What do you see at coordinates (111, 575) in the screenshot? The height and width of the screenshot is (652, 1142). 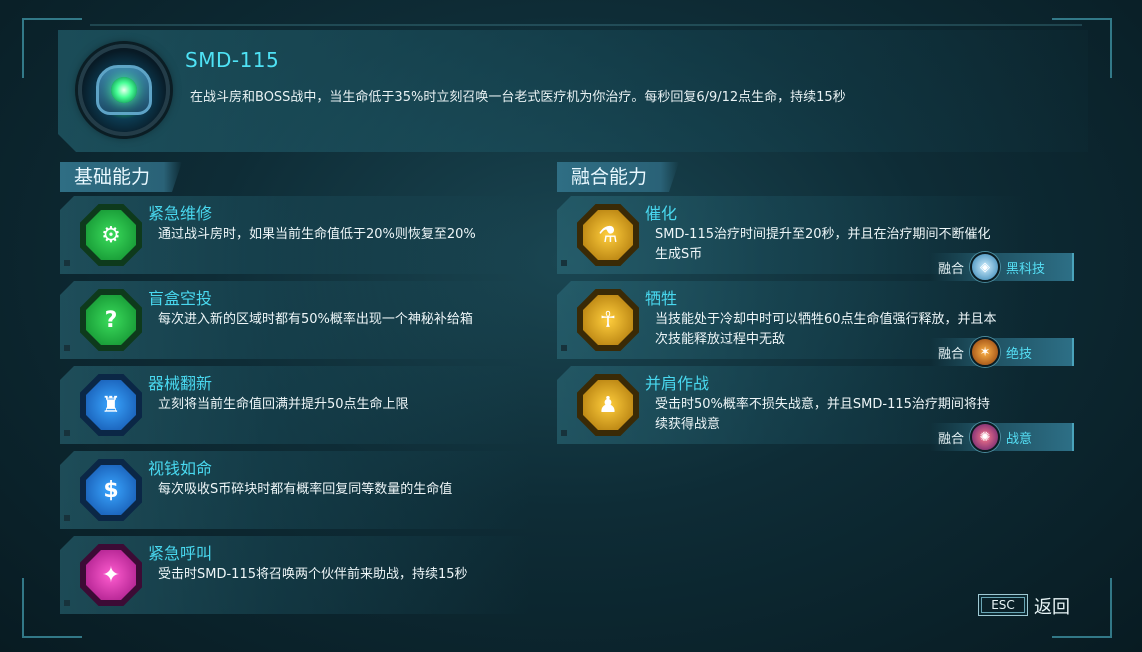 I see `summon-icon: ✦` at bounding box center [111, 575].